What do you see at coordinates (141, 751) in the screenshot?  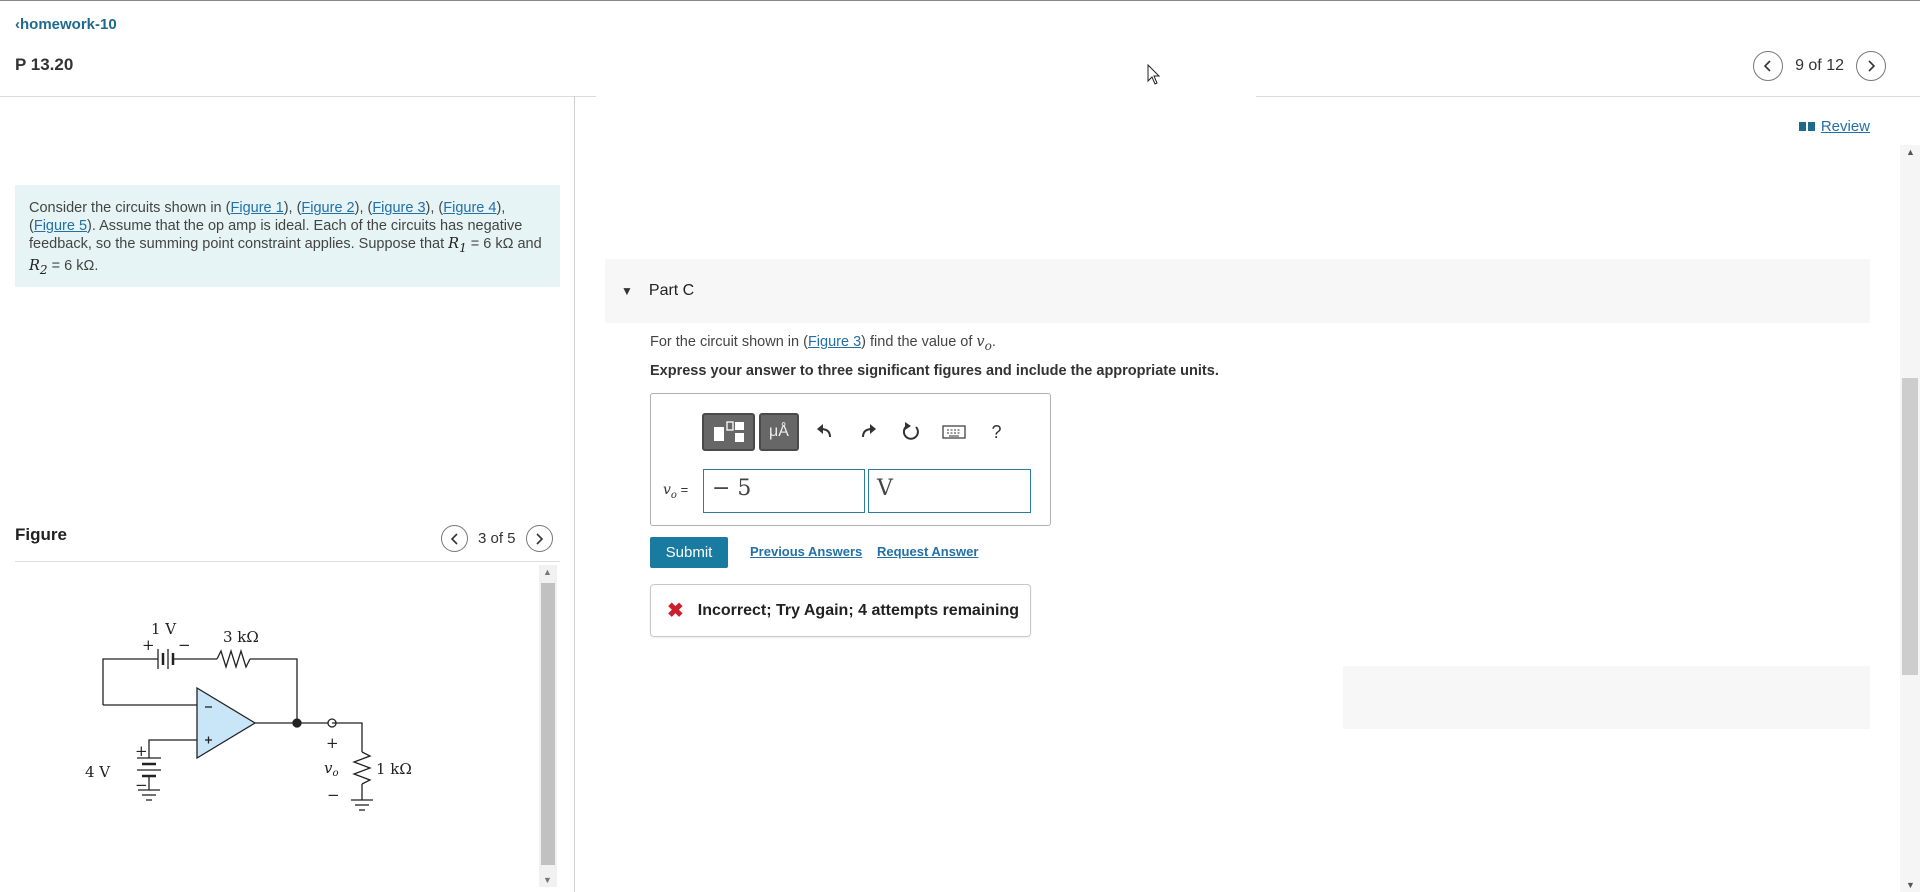 I see `label-plus-source: +` at bounding box center [141, 751].